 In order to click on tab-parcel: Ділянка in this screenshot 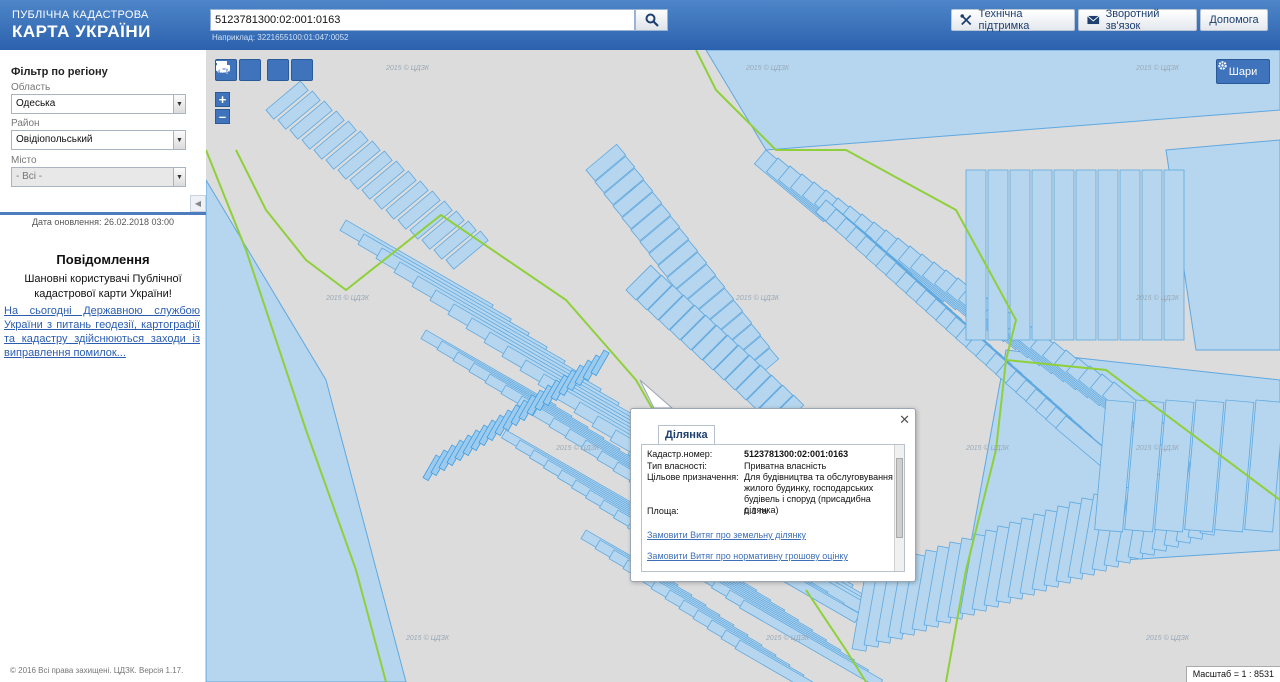, I will do `click(686, 434)`.